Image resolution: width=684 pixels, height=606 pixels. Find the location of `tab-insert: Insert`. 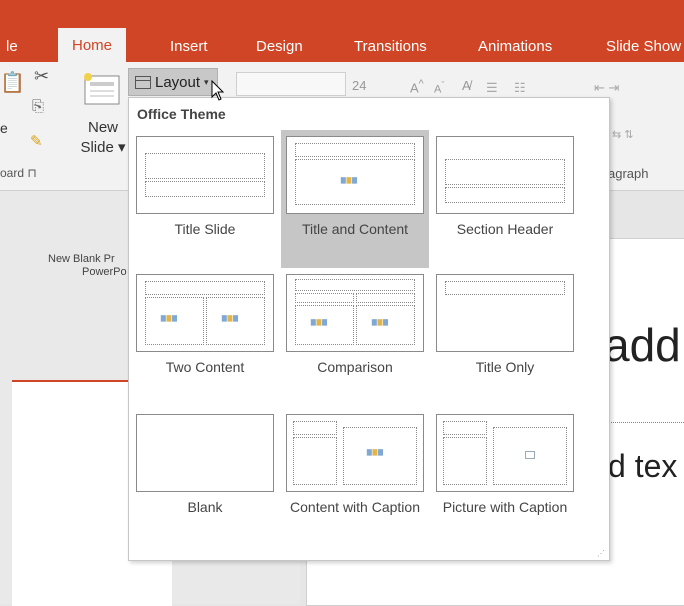

tab-insert: Insert is located at coordinates (189, 46).